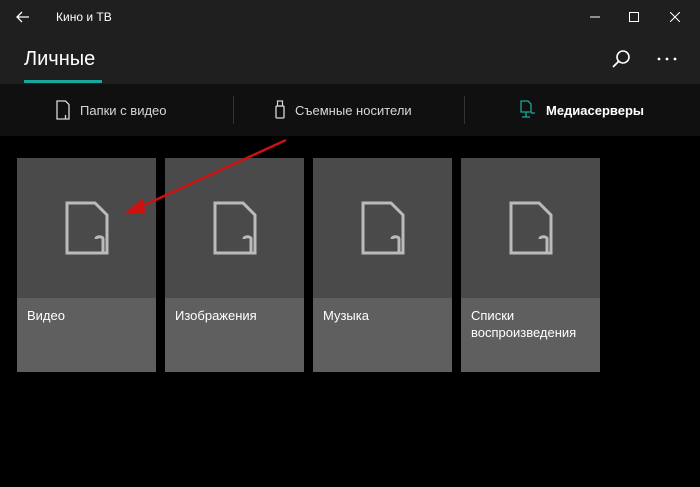 Image resolution: width=700 pixels, height=487 pixels. I want to click on tile-video: Видео, so click(86, 265).